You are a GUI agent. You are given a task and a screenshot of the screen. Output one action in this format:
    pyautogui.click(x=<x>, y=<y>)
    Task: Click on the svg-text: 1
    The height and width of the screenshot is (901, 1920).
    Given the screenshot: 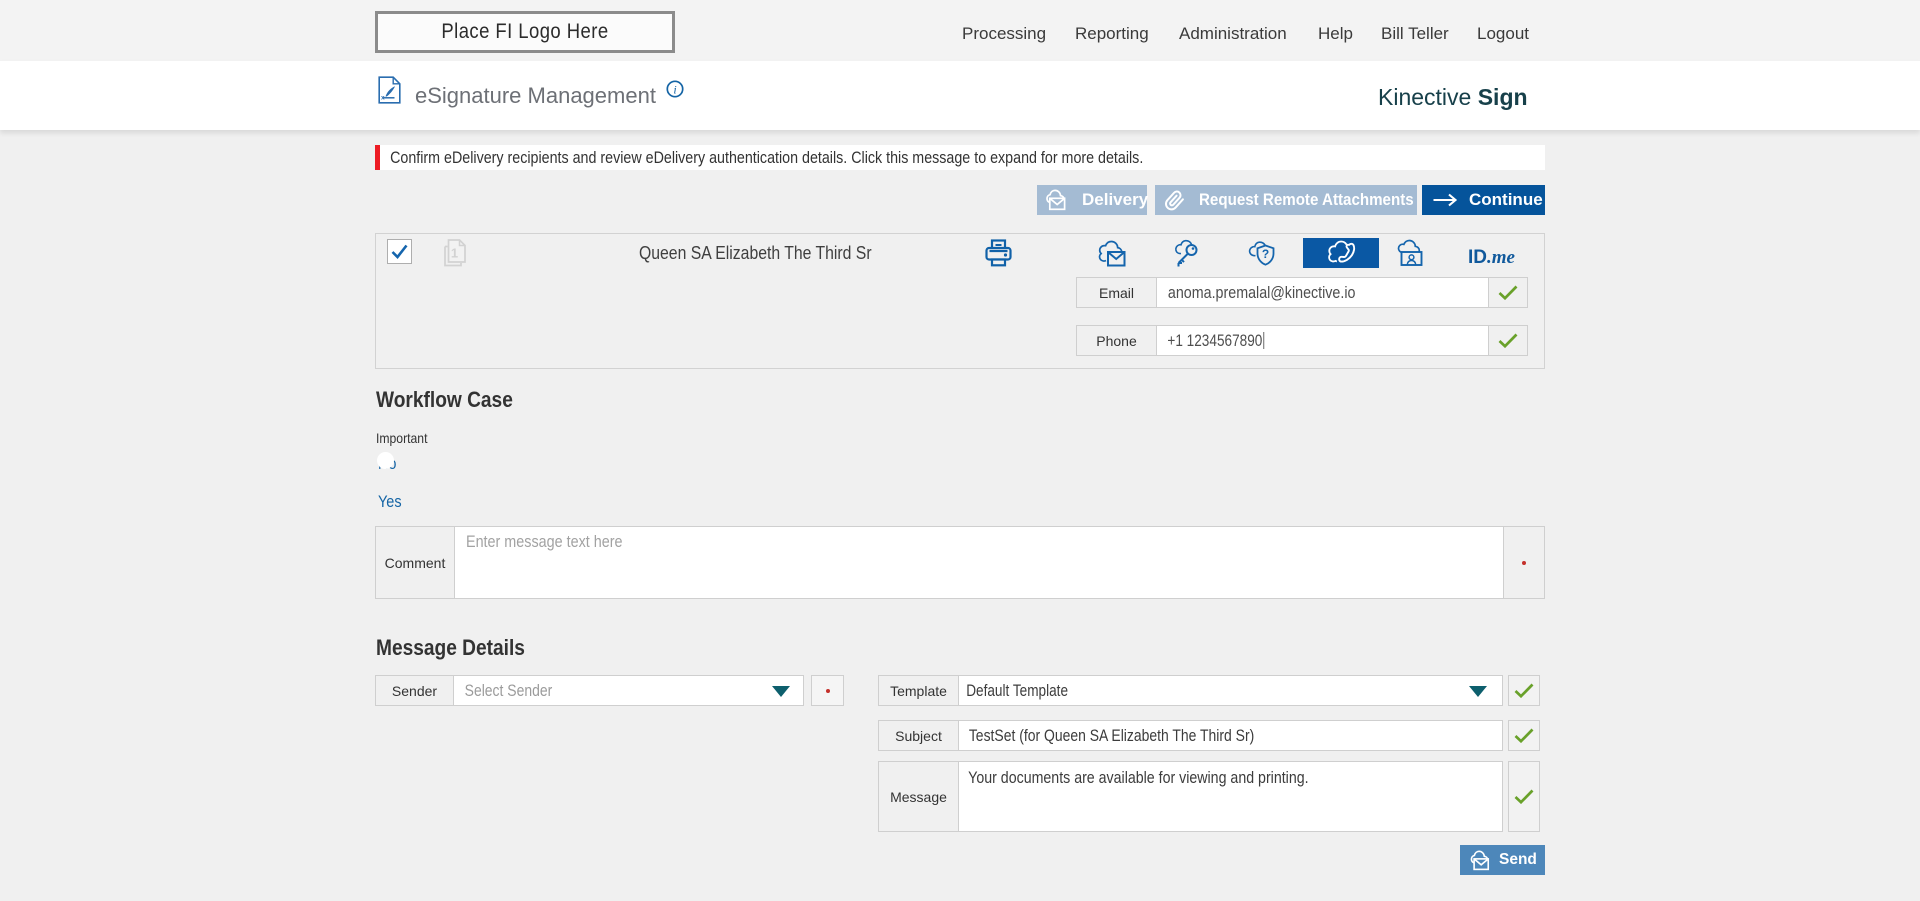 What is the action you would take?
    pyautogui.click(x=454, y=253)
    